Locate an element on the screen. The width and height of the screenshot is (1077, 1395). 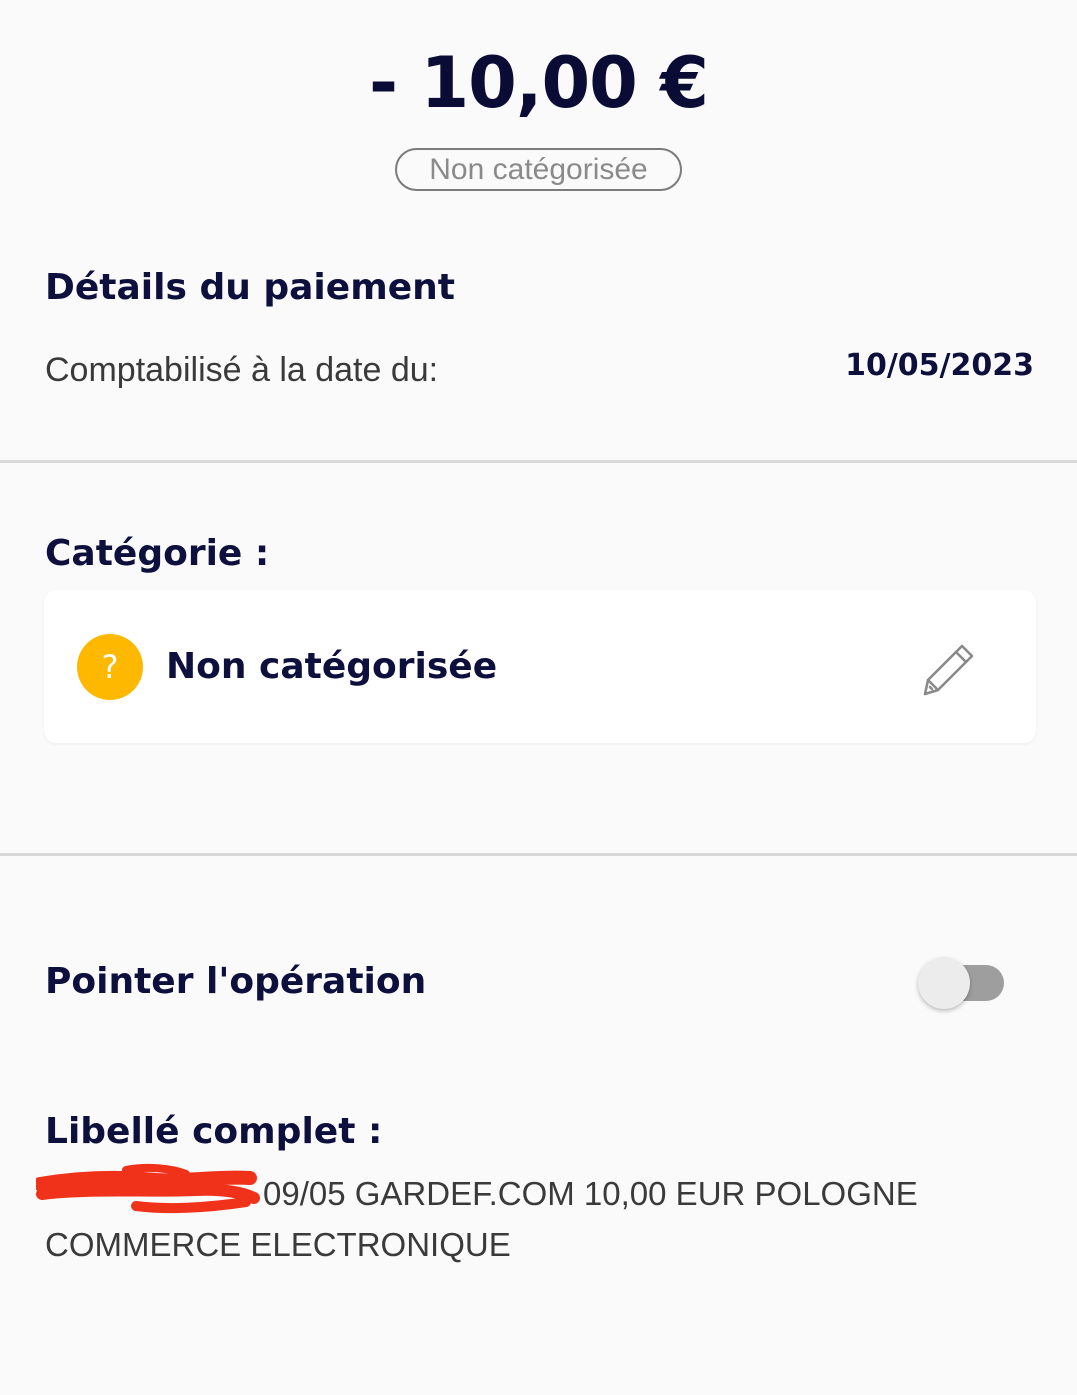
category-name: Non catégorisée is located at coordinates (332, 666).